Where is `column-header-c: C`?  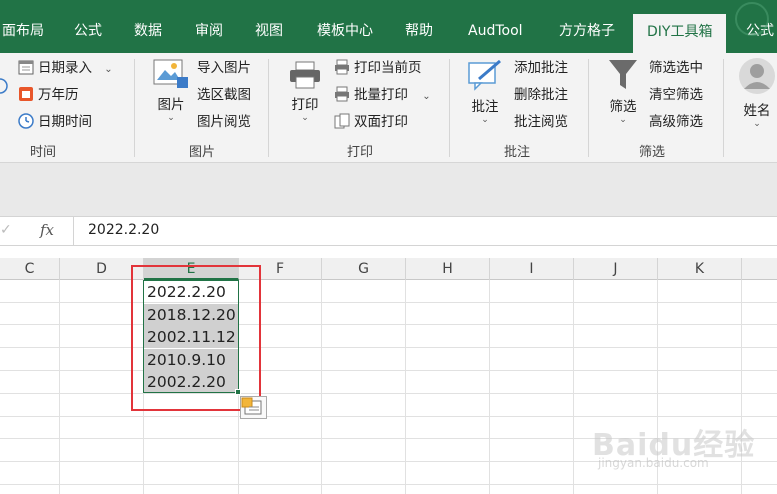 column-header-c: C is located at coordinates (30, 269).